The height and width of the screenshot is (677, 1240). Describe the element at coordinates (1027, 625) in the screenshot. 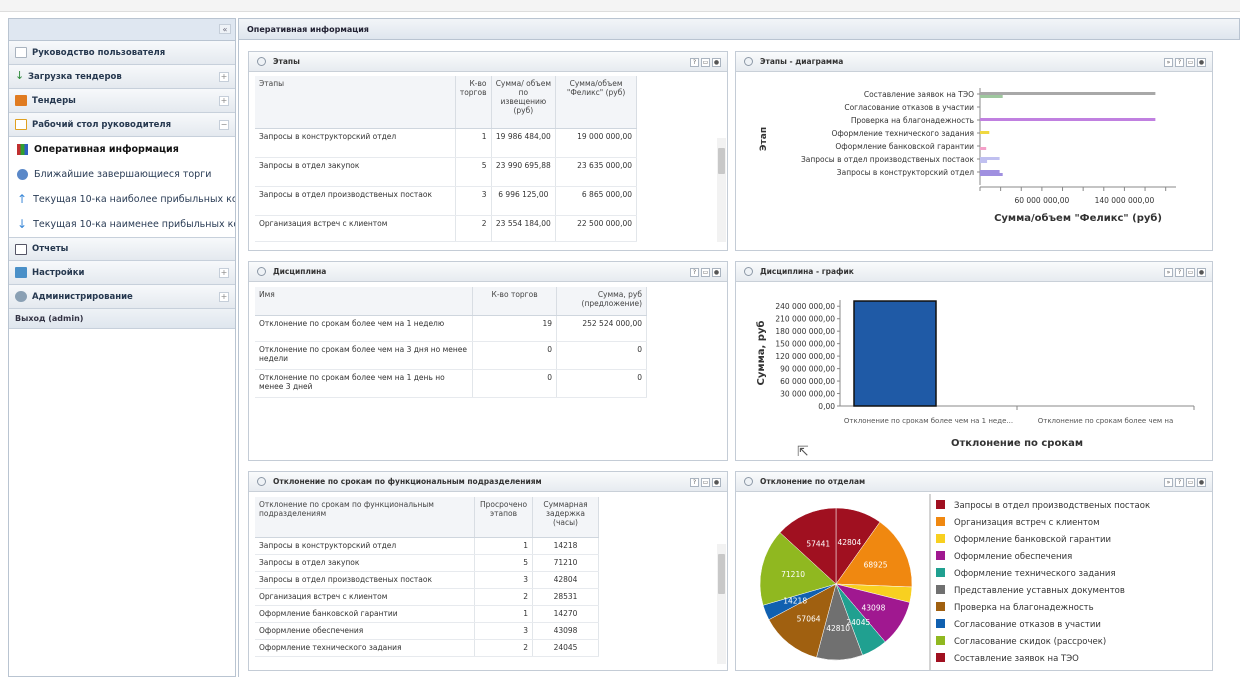

I see `legend-label: Согласование отказов в участии` at that location.